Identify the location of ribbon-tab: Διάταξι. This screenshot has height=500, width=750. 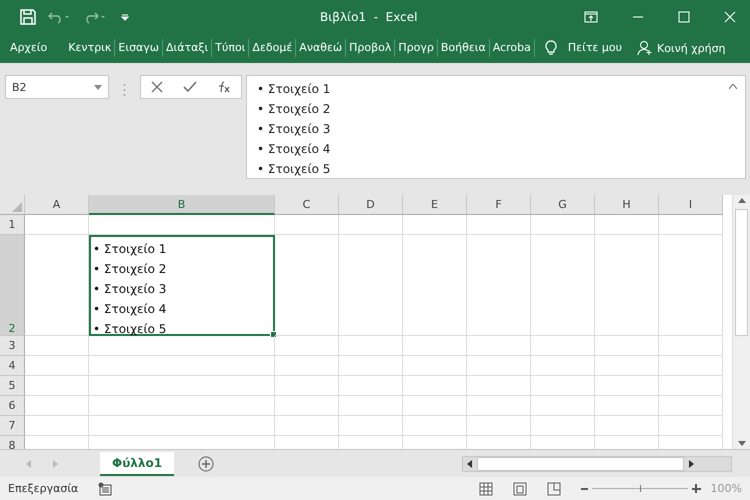
(187, 48).